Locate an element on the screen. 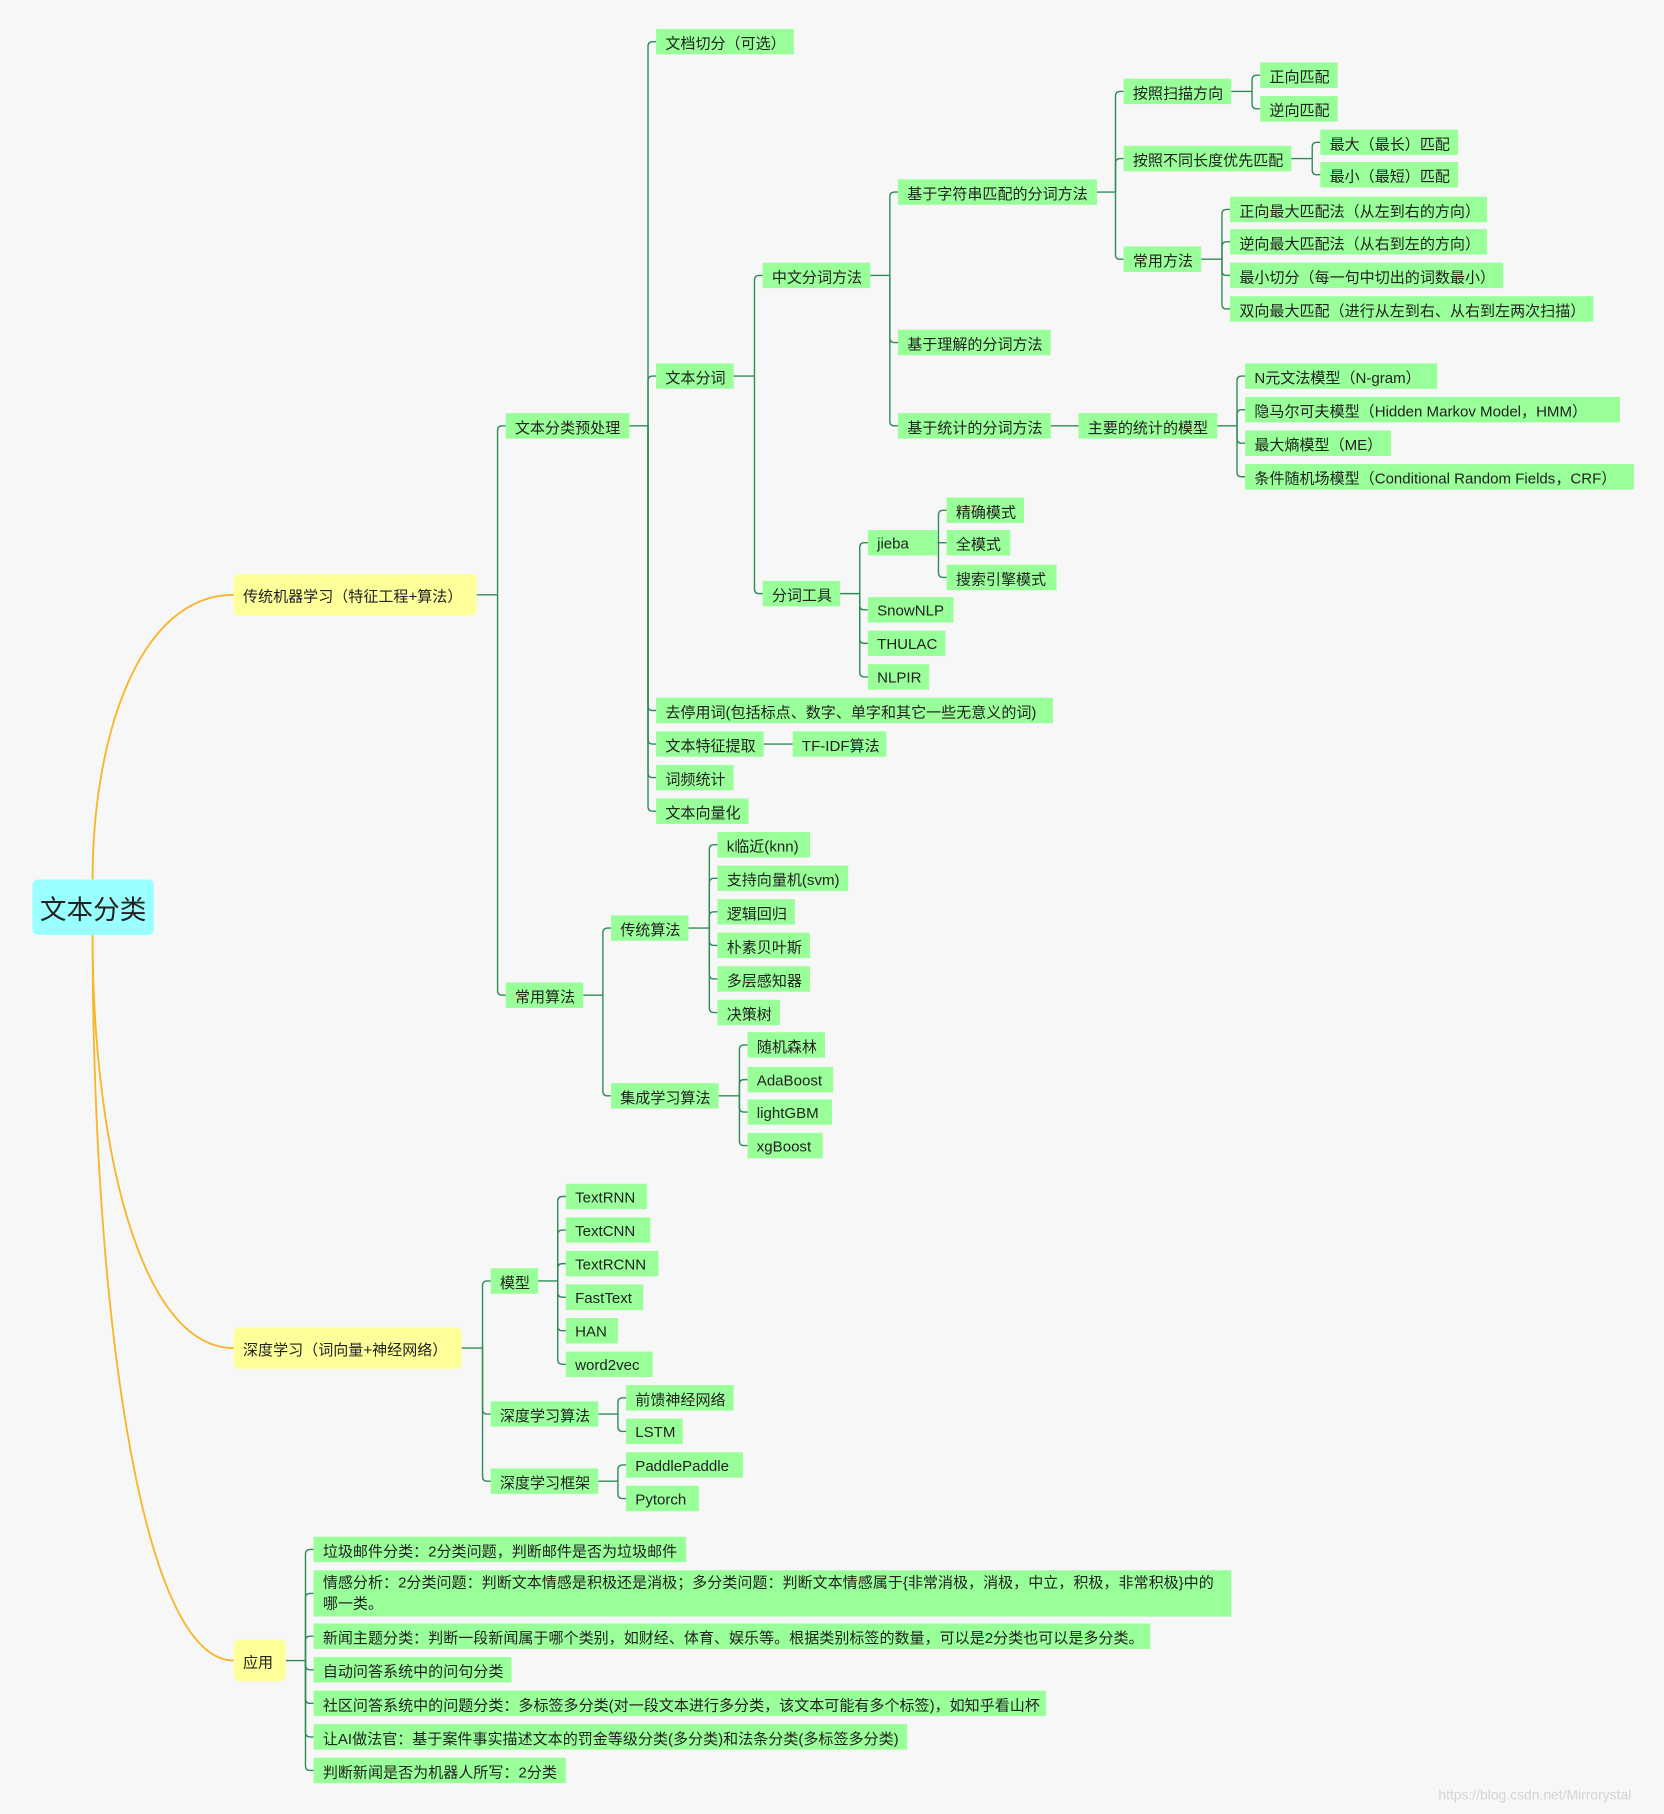 This screenshot has height=1814, width=1664. leaf-node: PaddlePaddle is located at coordinates (684, 1465).